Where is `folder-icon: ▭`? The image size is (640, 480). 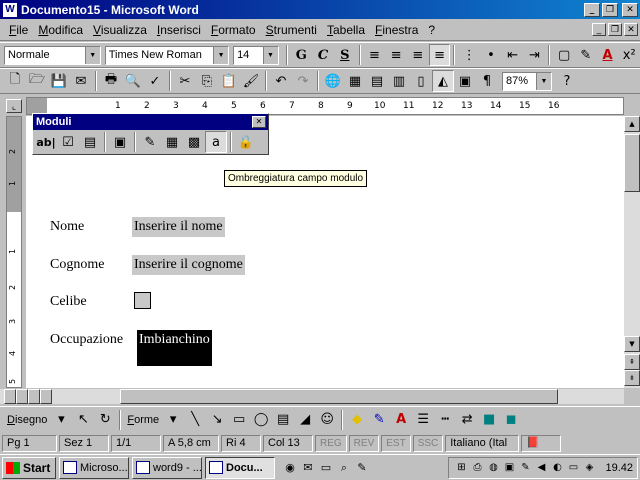
folder-icon: ▭ is located at coordinates (573, 468).